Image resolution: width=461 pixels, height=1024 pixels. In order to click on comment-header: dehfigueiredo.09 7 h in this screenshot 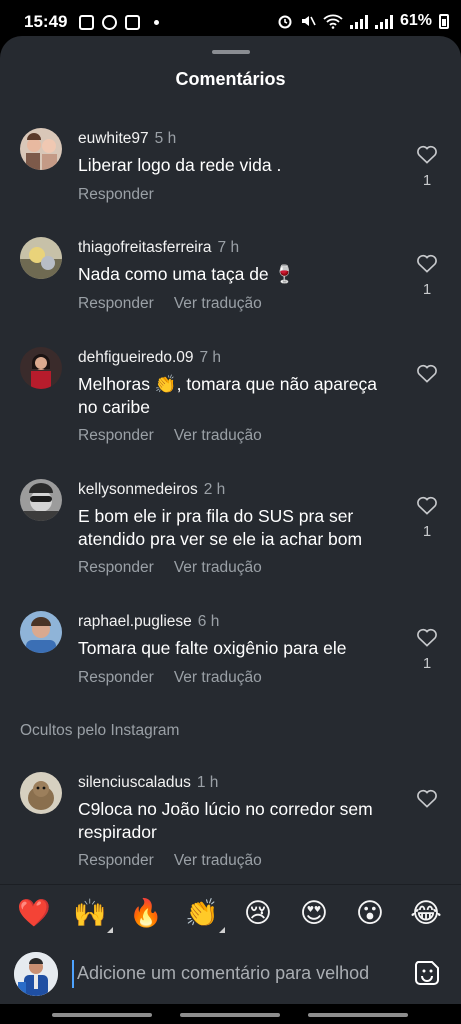, I will do `click(149, 358)`.